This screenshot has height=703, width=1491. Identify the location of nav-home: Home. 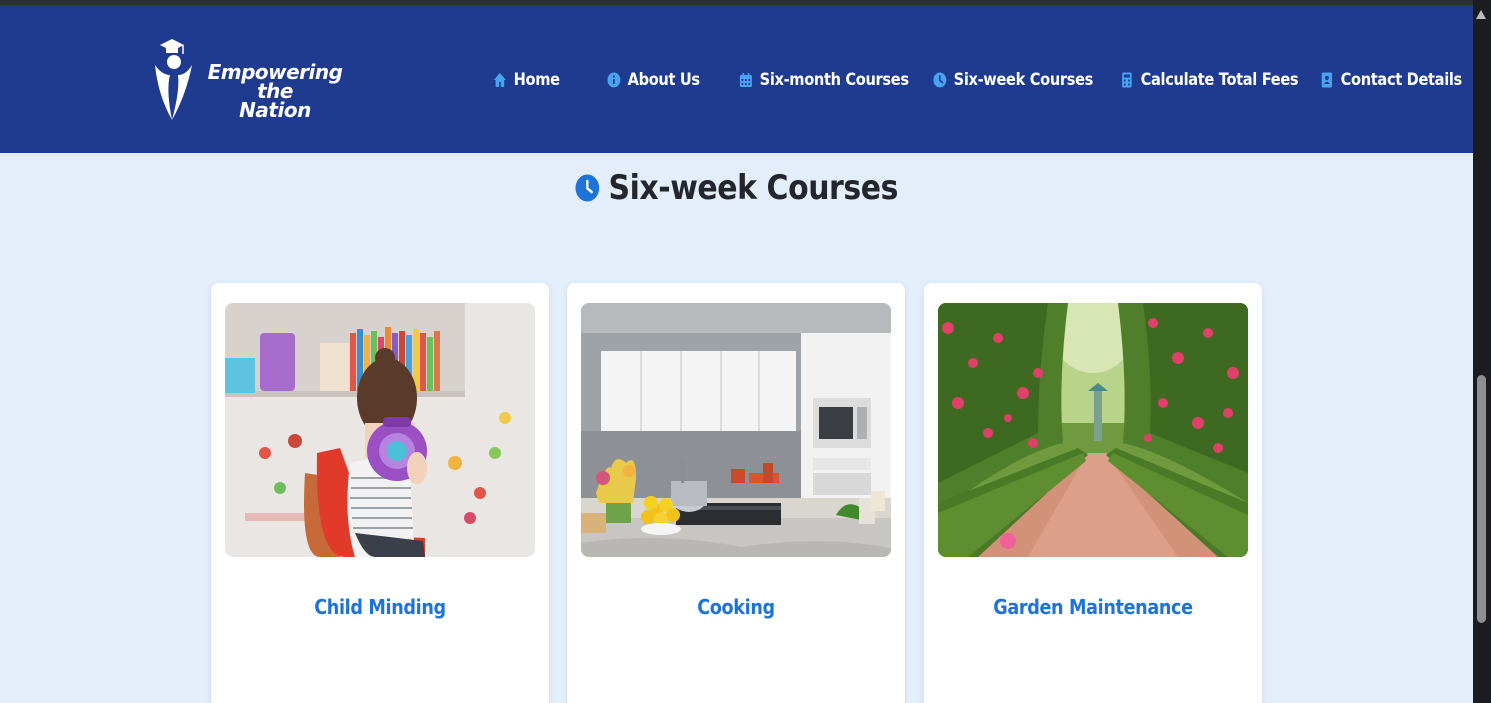
(526, 80).